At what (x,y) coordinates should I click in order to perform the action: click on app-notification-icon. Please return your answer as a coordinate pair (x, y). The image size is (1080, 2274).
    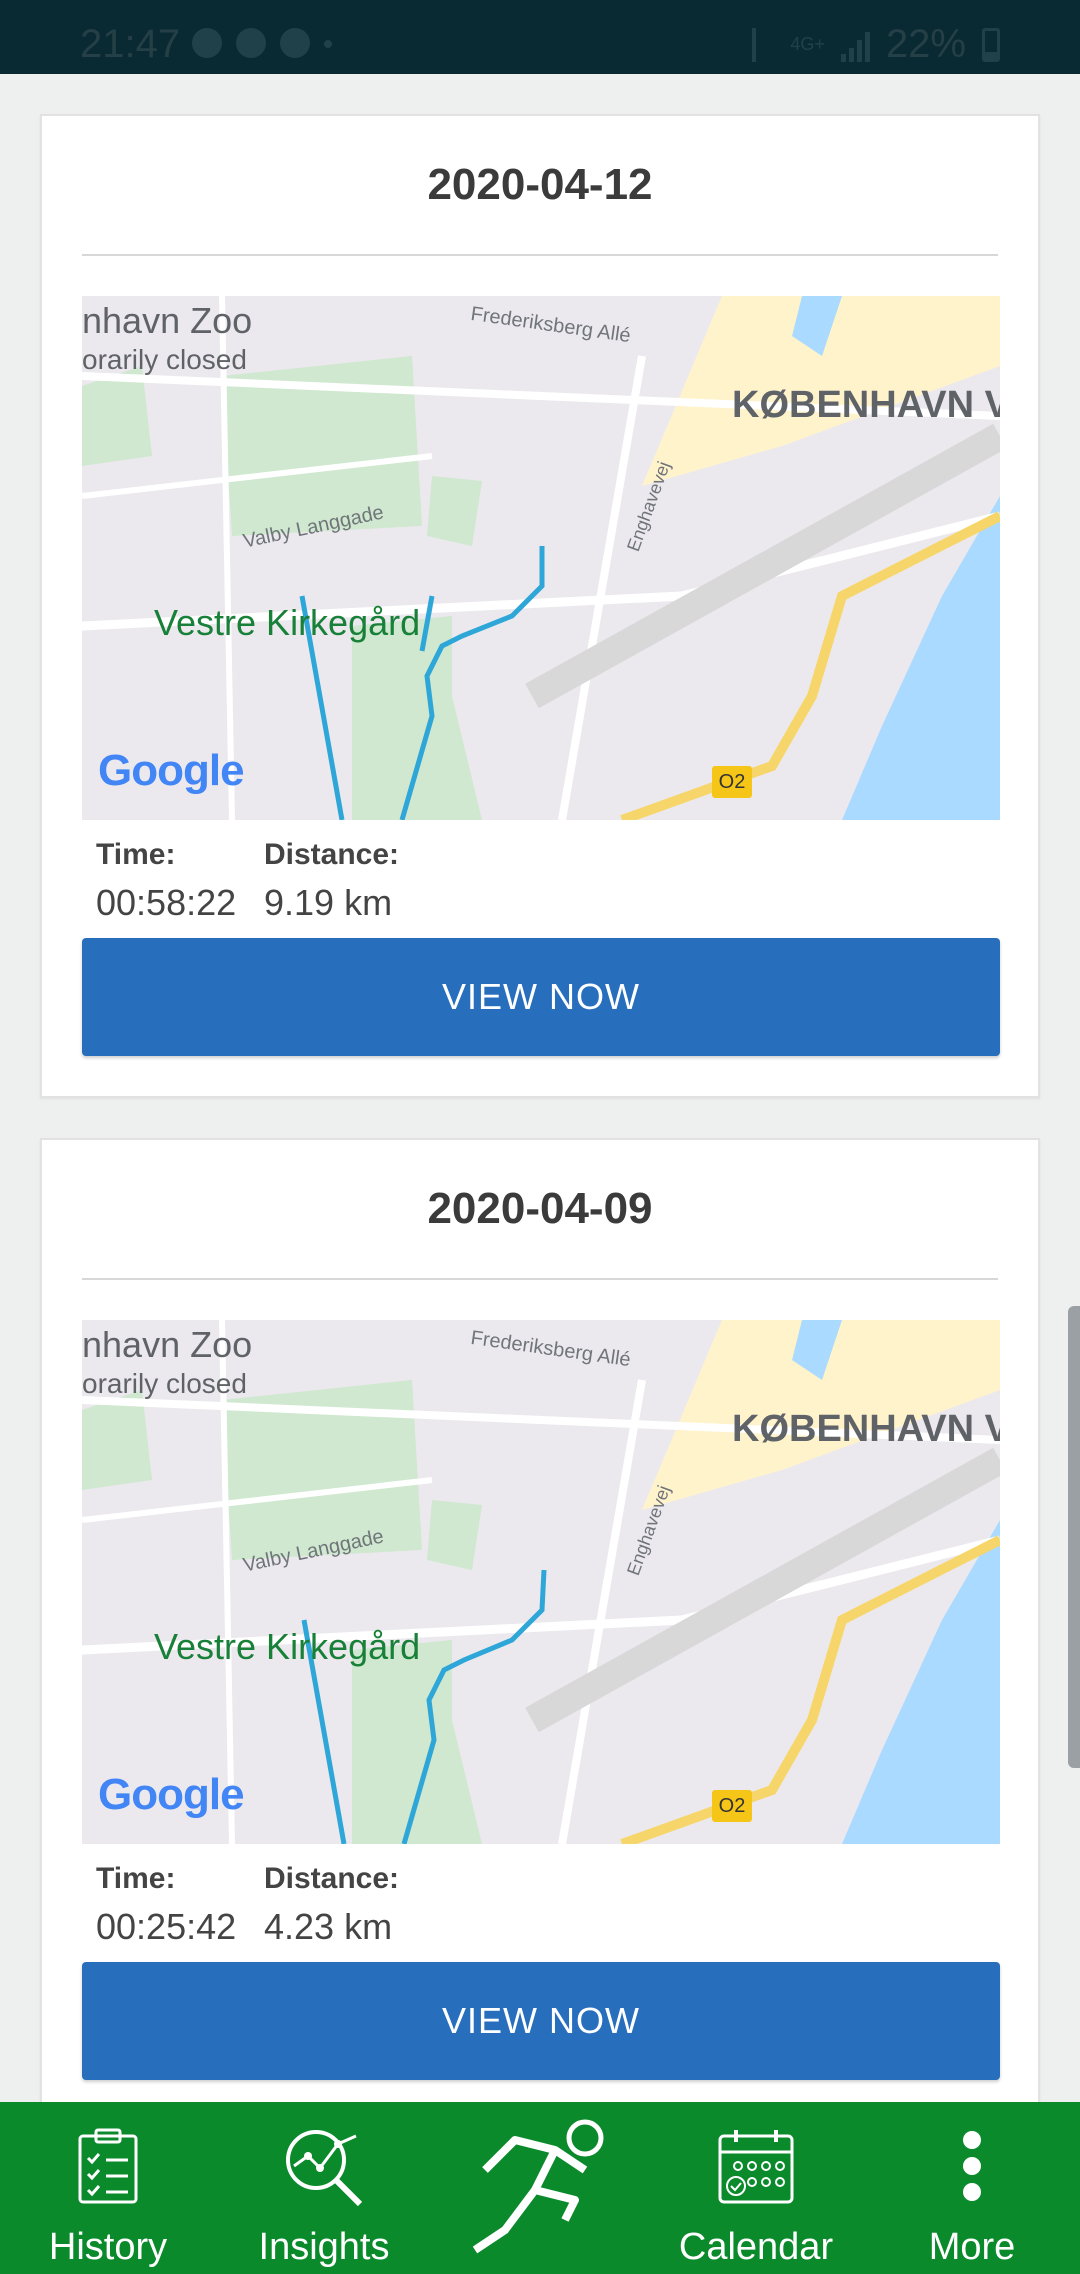
    Looking at the image, I should click on (251, 43).